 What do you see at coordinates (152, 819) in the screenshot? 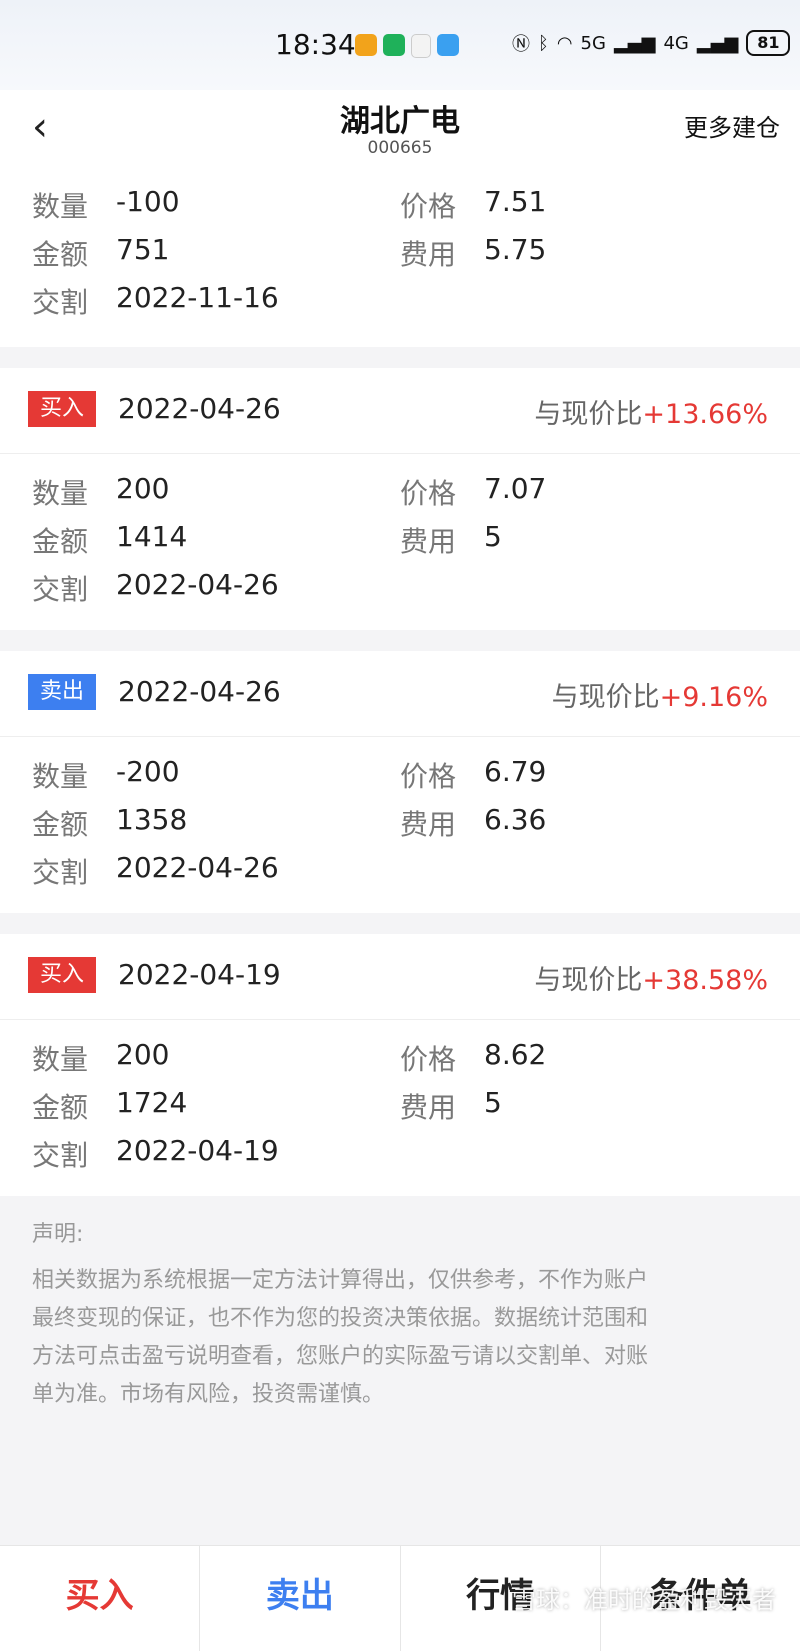
I see `amount-value: 1358` at bounding box center [152, 819].